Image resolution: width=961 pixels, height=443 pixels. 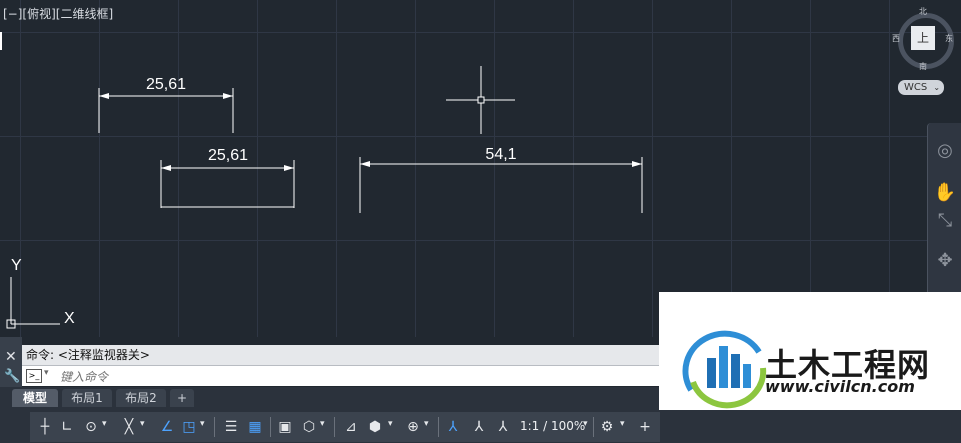 I want to click on grid-display-icon: ┼, so click(x=45, y=427).